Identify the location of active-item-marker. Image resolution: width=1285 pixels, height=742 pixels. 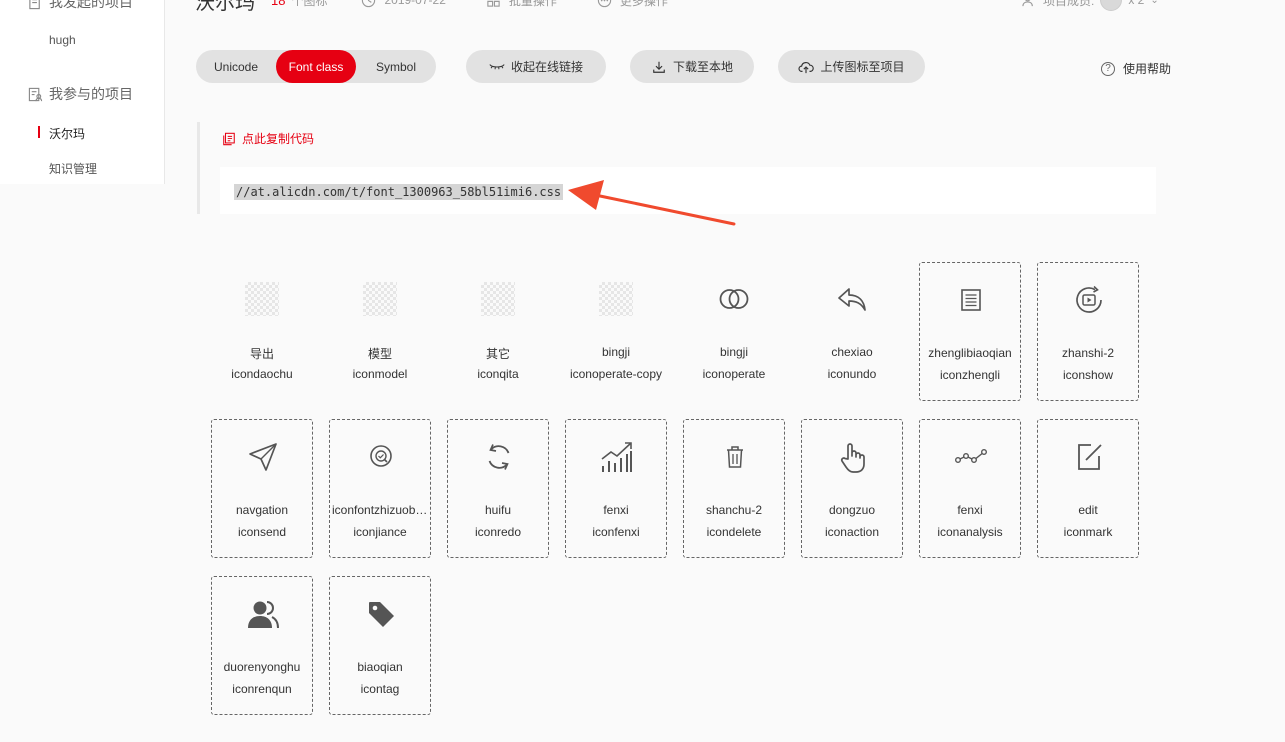
(39, 132).